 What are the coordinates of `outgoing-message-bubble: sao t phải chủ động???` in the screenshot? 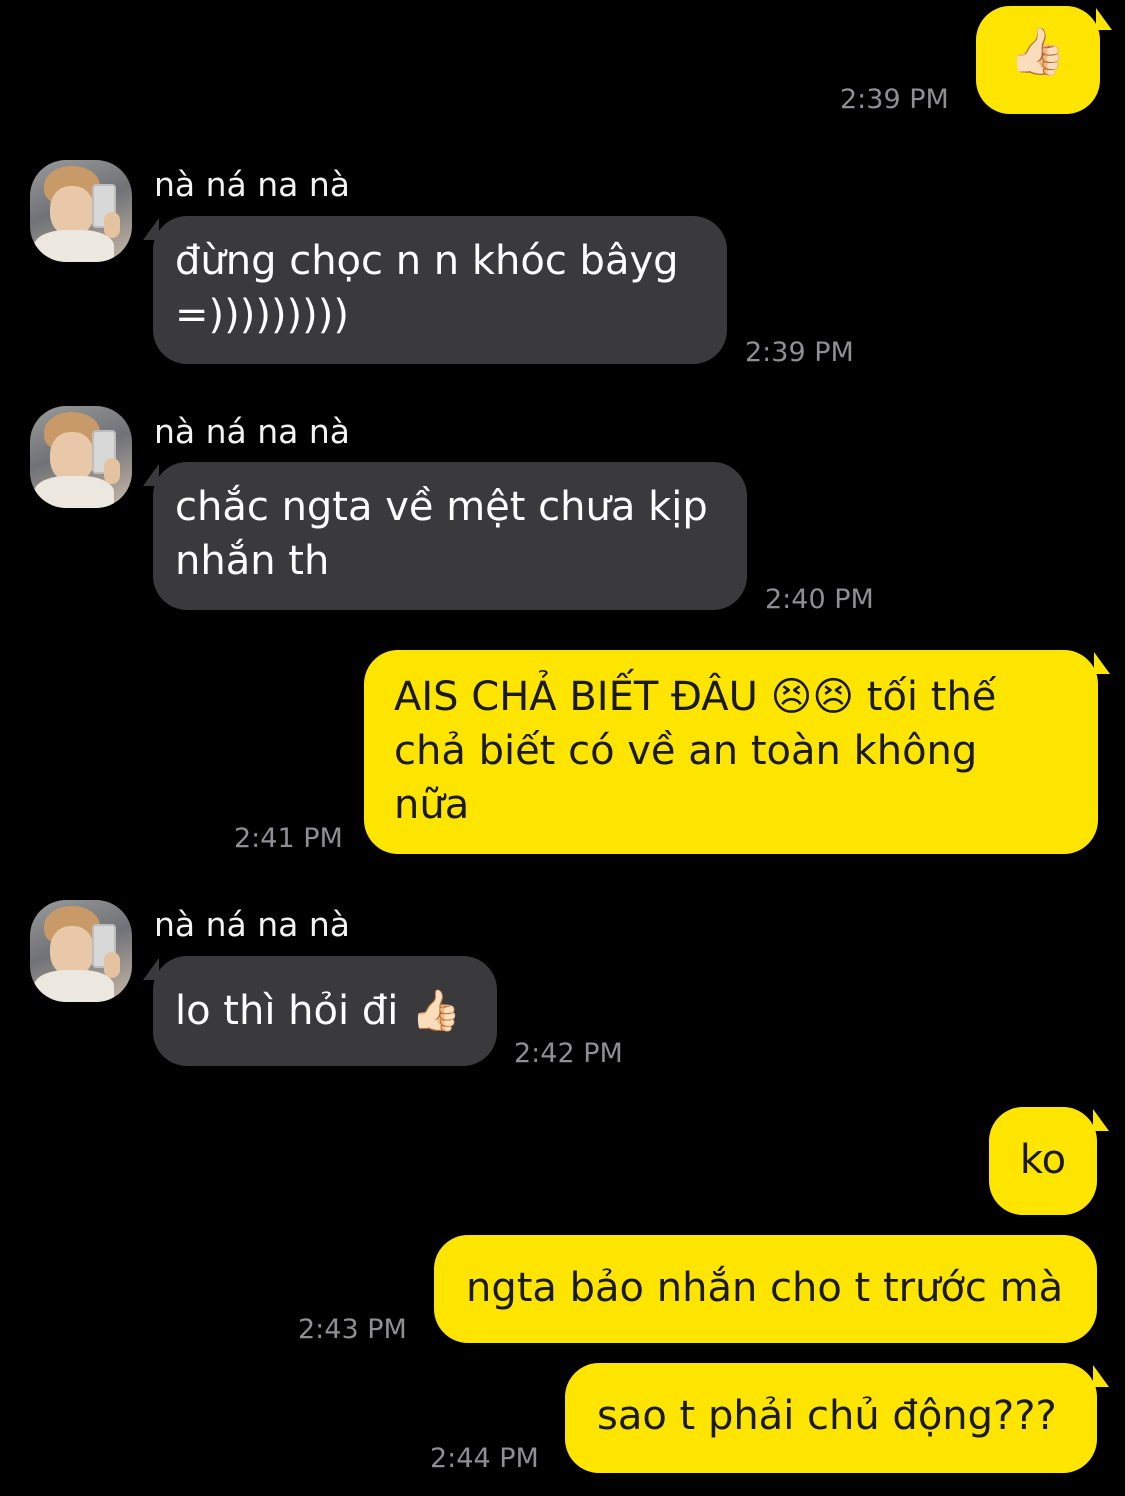 It's located at (831, 1418).